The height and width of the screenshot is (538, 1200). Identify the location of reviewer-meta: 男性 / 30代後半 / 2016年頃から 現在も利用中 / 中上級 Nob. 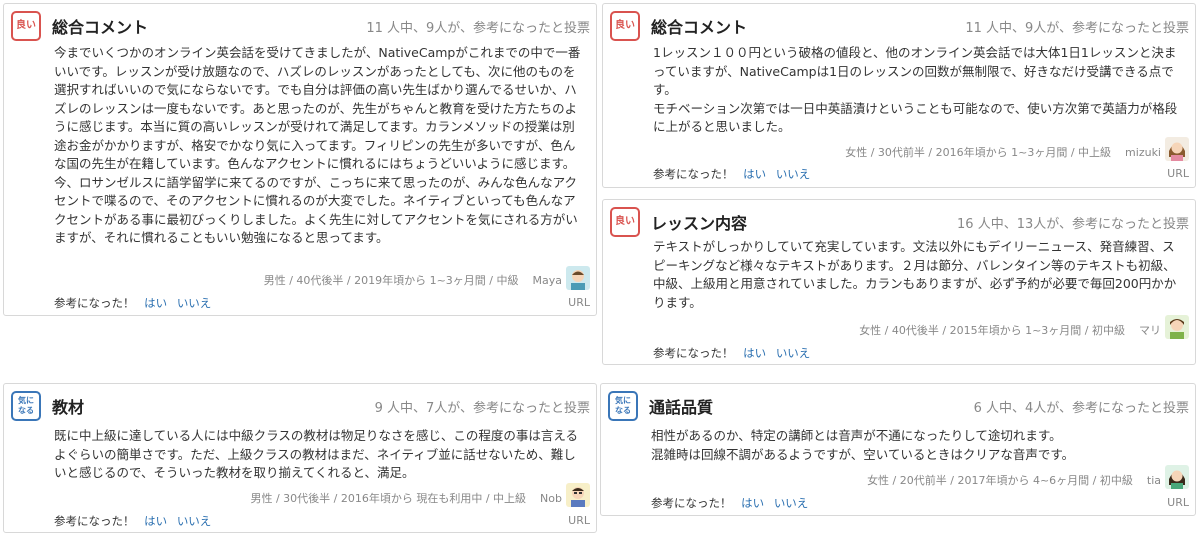
(406, 498).